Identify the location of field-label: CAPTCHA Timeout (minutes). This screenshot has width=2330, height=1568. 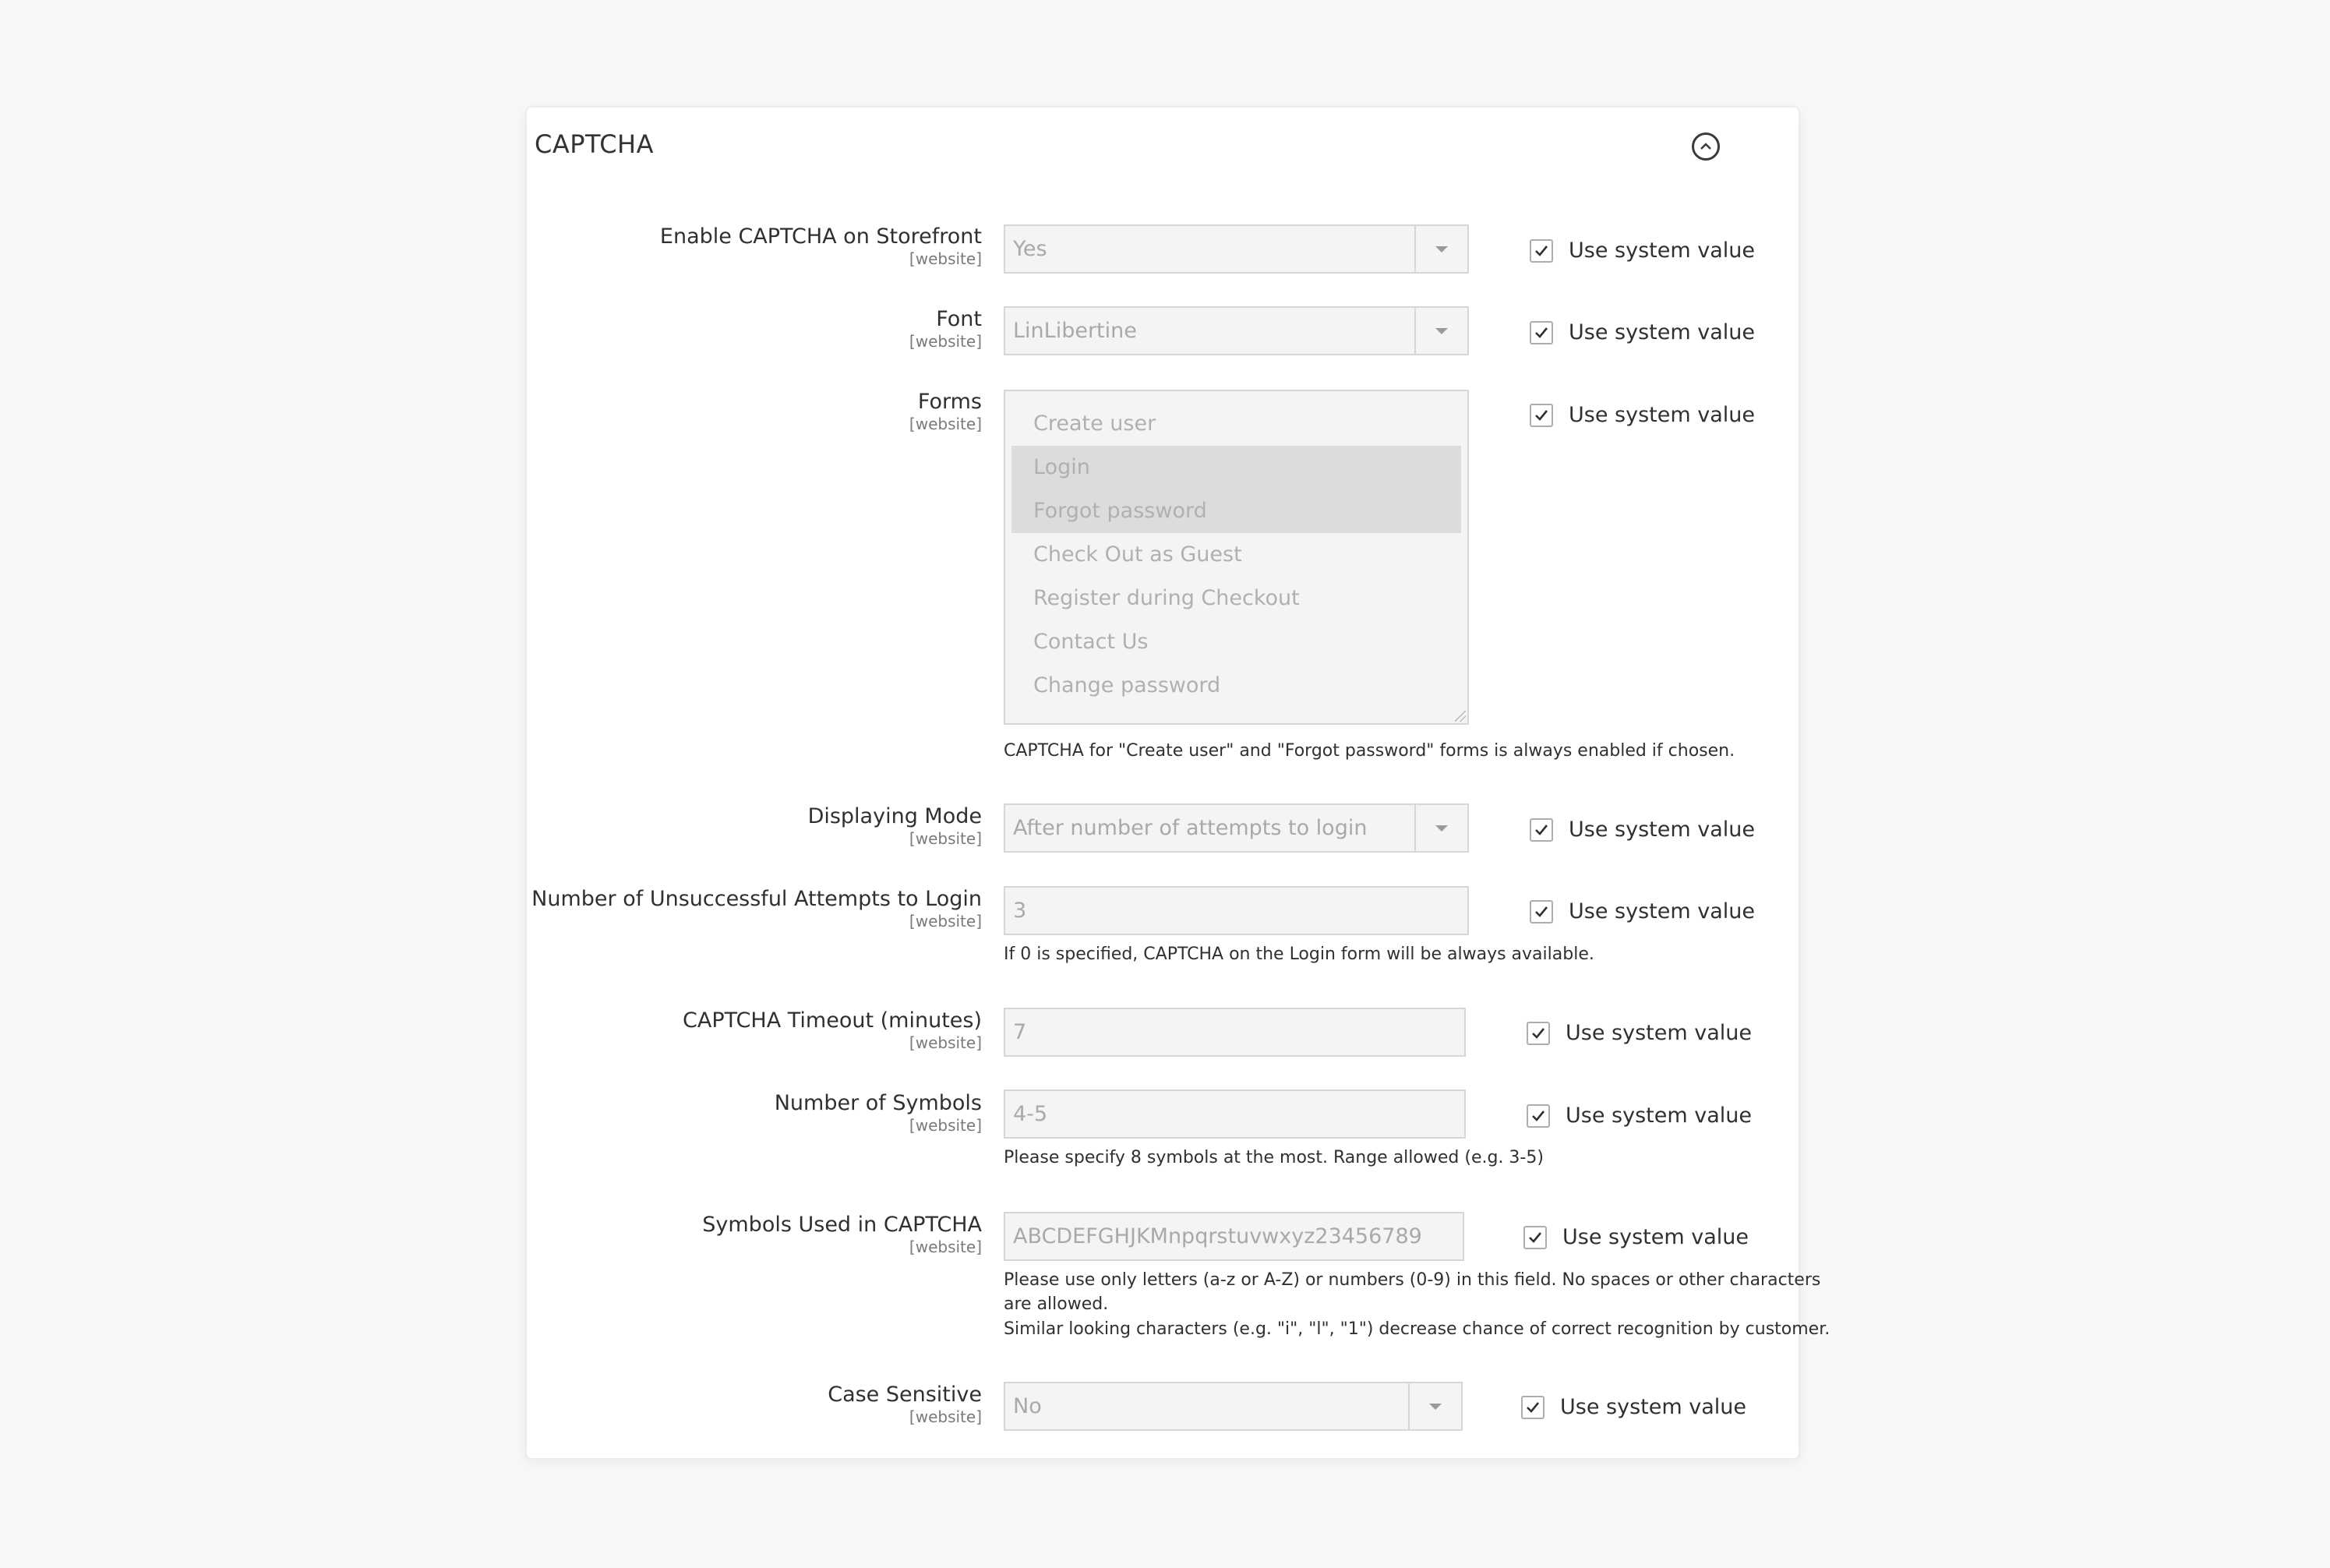
(832, 1020).